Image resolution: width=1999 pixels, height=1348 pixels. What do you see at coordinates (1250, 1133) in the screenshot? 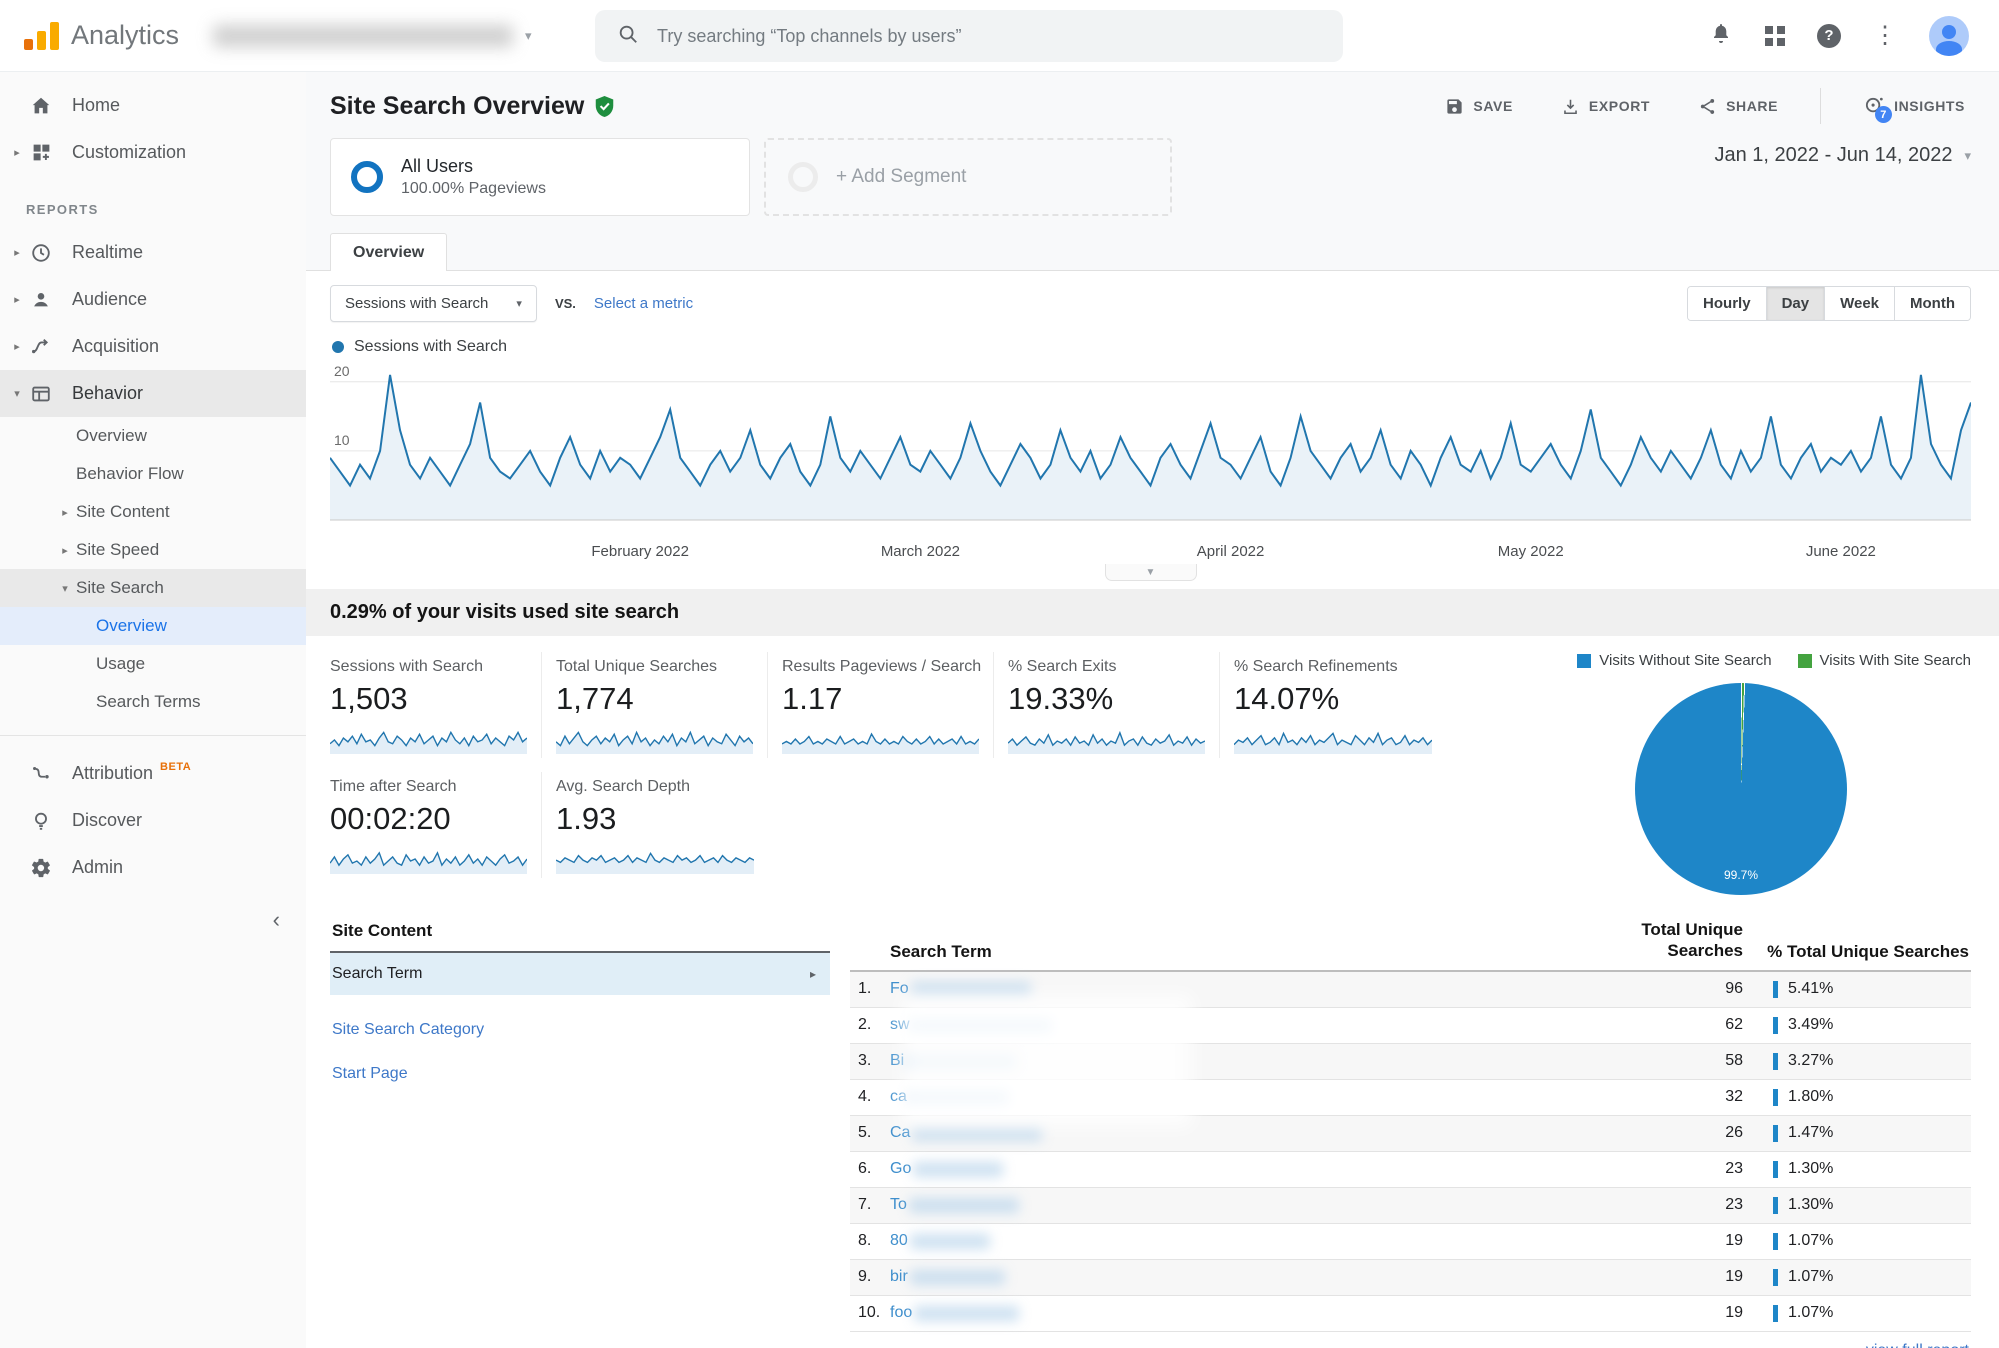
I see `search-term-link: Ca` at bounding box center [1250, 1133].